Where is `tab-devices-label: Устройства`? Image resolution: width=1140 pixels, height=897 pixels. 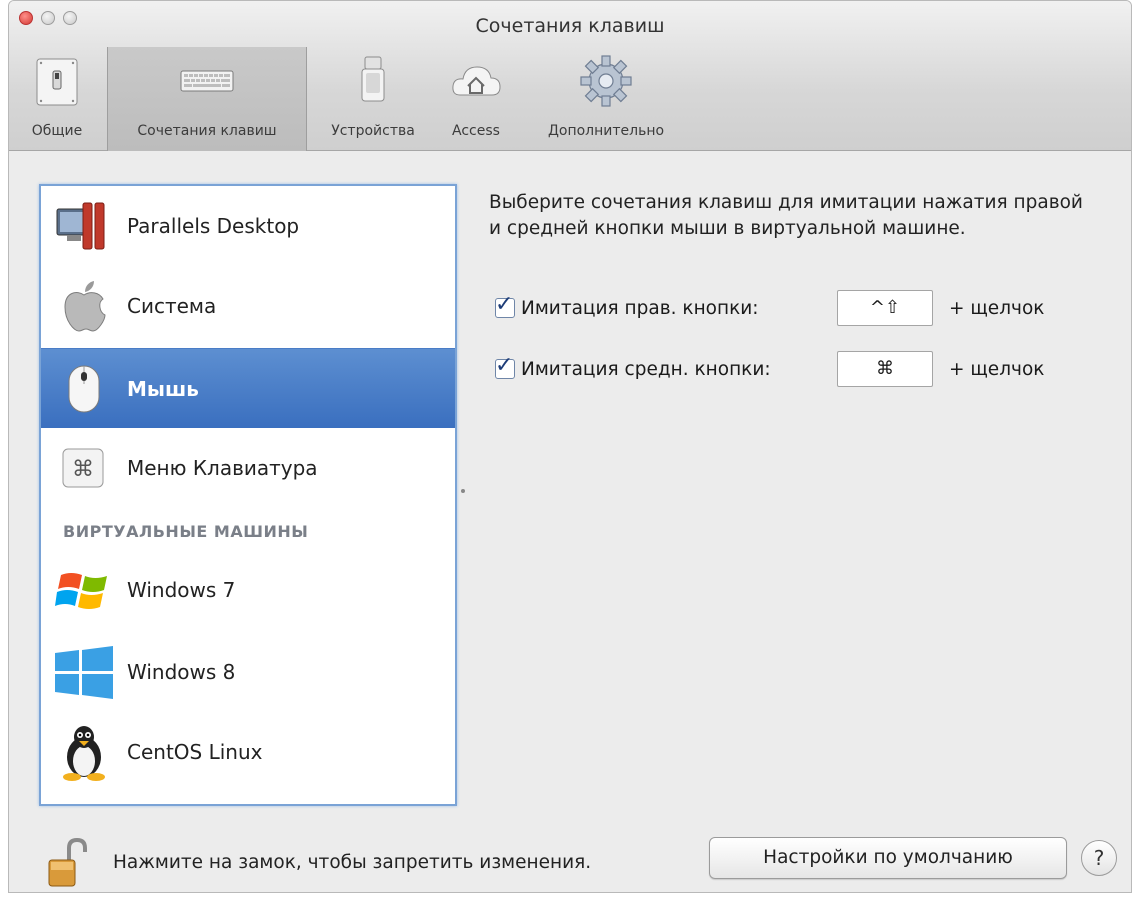 tab-devices-label: Устройства is located at coordinates (373, 131).